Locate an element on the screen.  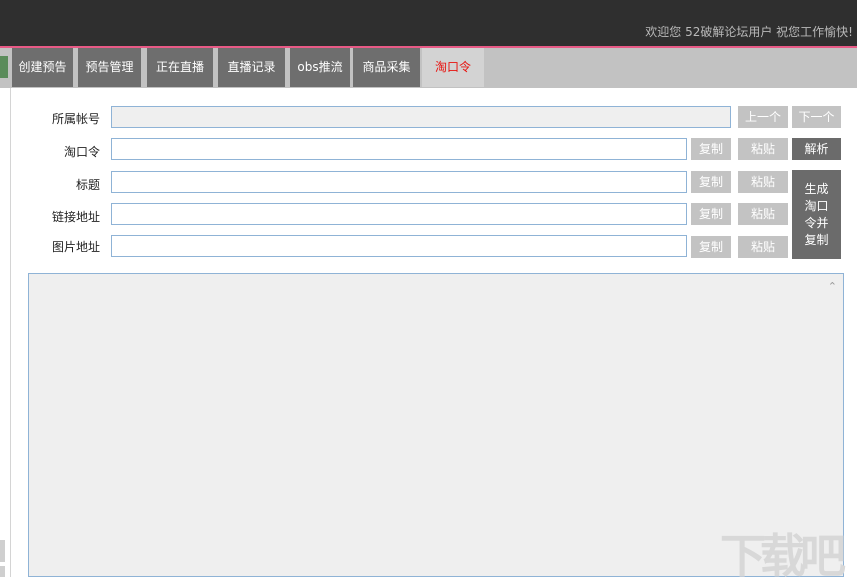
copy-title-button: 复制 is located at coordinates (711, 182).